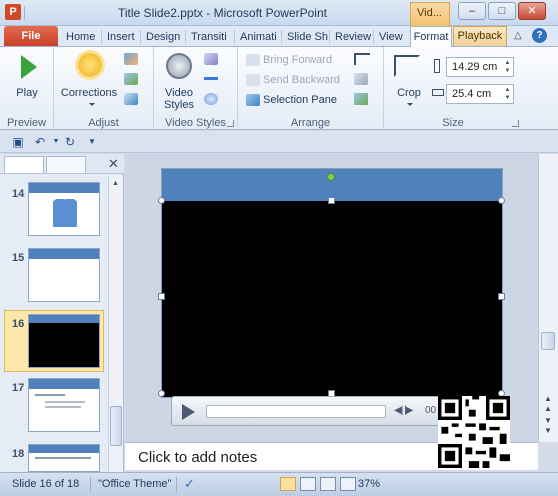  What do you see at coordinates (308, 484) in the screenshot?
I see `slide-sorter-view-icon` at bounding box center [308, 484].